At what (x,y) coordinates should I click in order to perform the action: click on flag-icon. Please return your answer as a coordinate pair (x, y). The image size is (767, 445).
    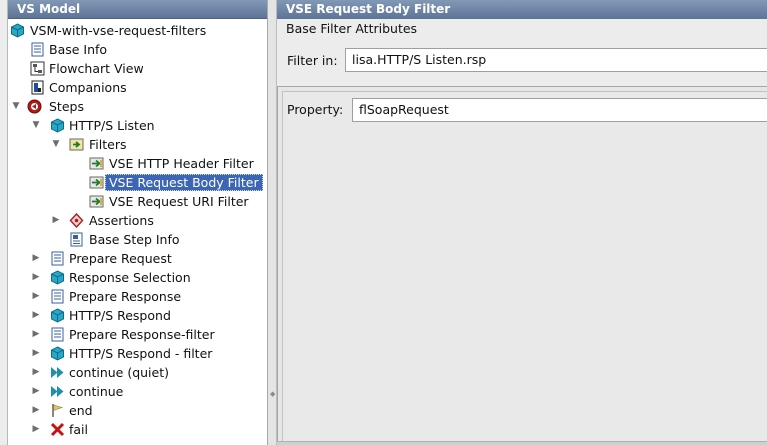
    Looking at the image, I should click on (57, 410).